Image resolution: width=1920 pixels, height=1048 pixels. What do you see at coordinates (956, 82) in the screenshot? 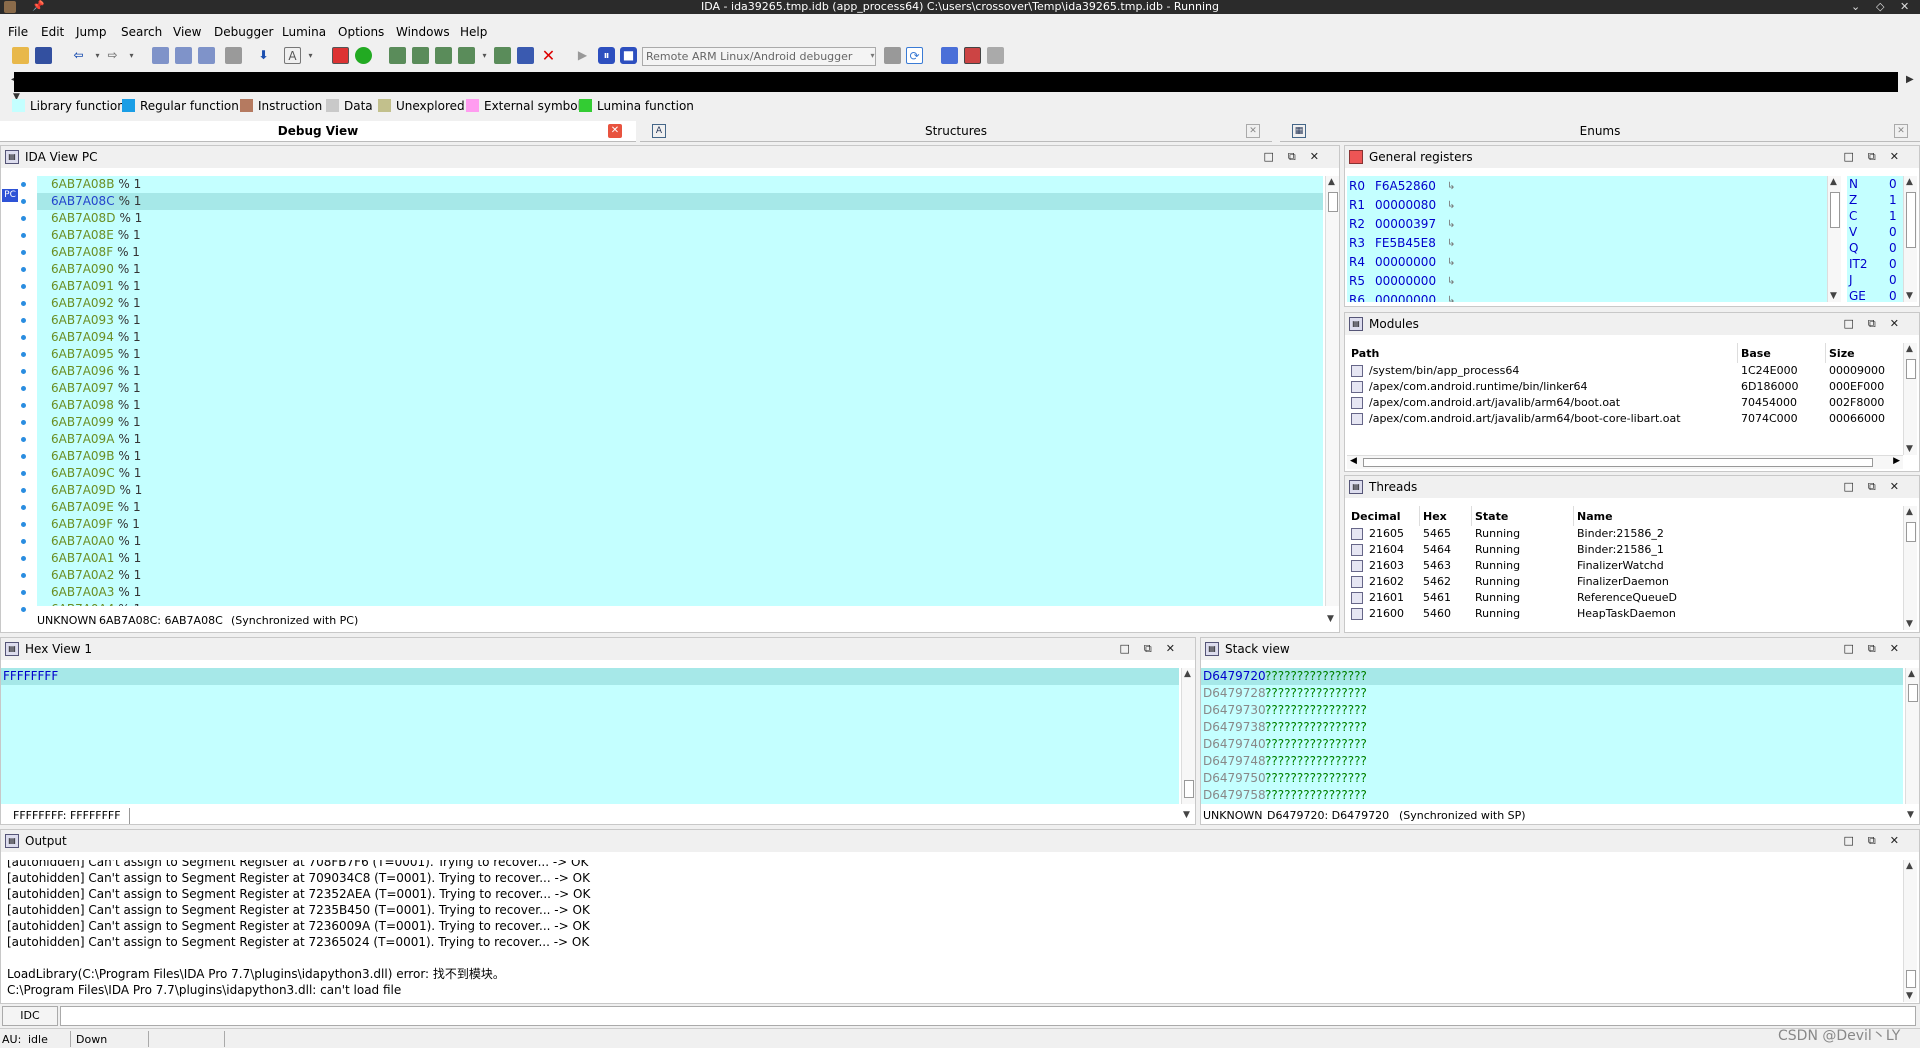
I see `navigation-band` at bounding box center [956, 82].